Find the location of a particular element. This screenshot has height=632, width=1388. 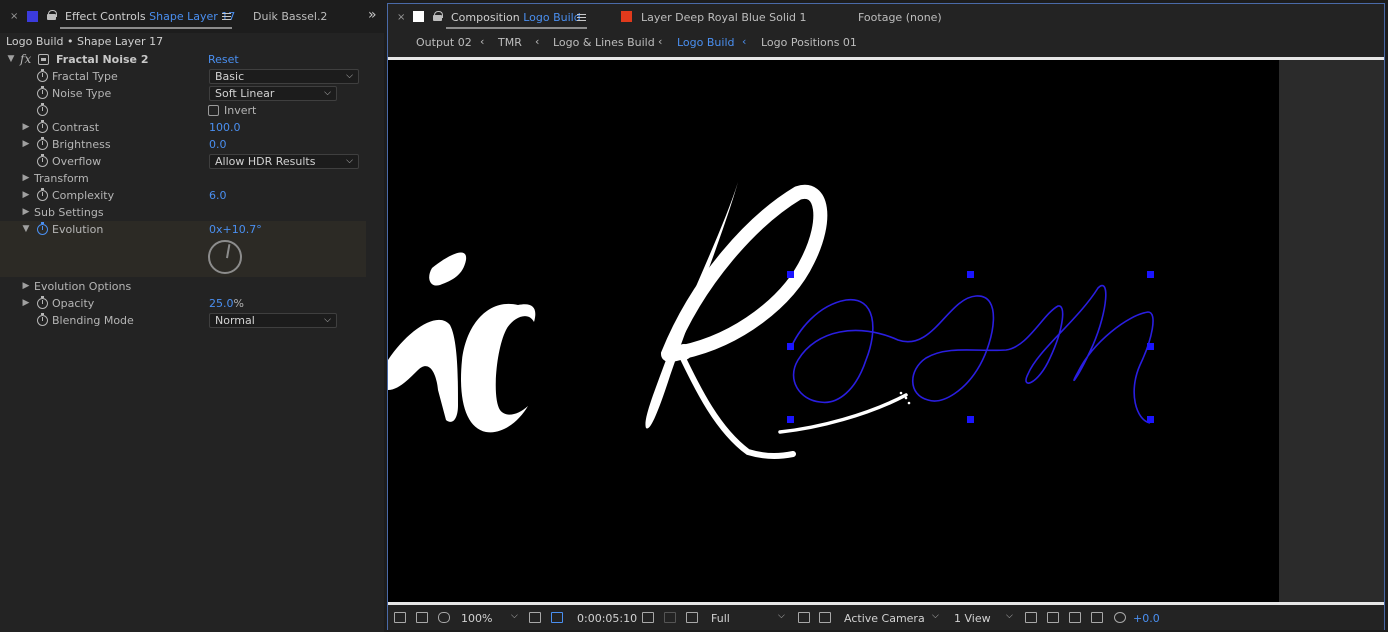

active-tab-underline is located at coordinates (516, 28).